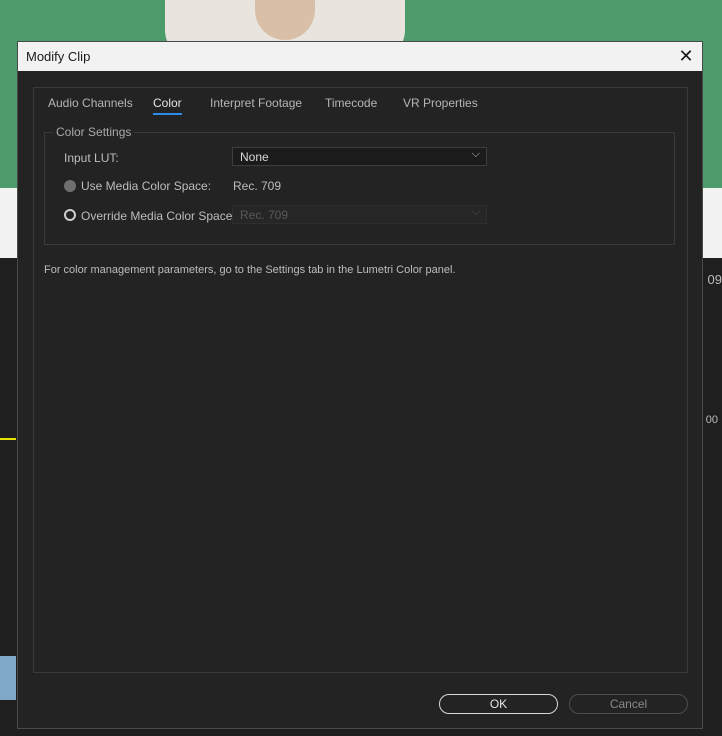 The width and height of the screenshot is (722, 736). What do you see at coordinates (711, 420) in the screenshot?
I see `timeline-ruler-label: 00` at bounding box center [711, 420].